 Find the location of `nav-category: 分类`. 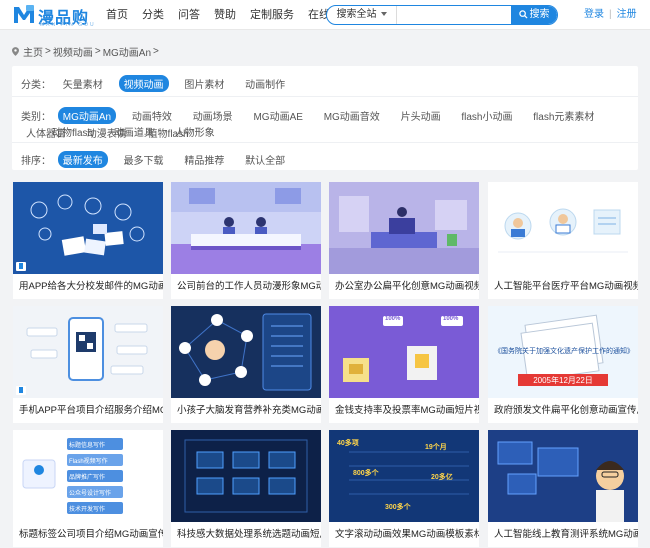

nav-category: 分类 is located at coordinates (153, 15).